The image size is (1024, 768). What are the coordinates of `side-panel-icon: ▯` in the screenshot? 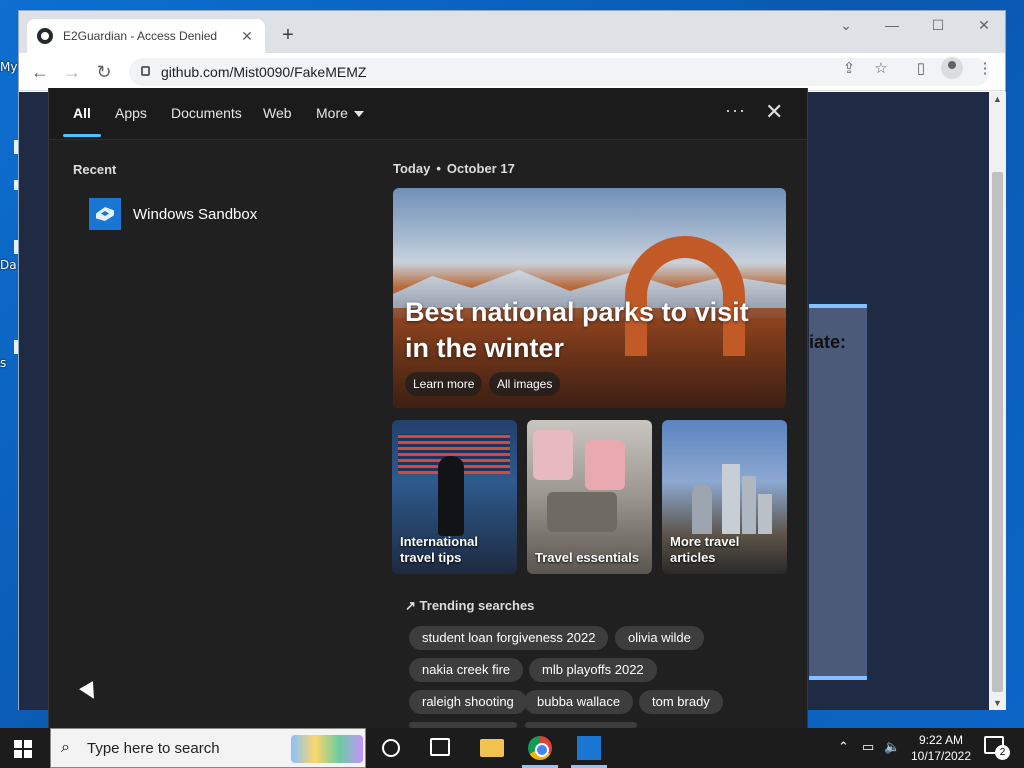 It's located at (921, 68).